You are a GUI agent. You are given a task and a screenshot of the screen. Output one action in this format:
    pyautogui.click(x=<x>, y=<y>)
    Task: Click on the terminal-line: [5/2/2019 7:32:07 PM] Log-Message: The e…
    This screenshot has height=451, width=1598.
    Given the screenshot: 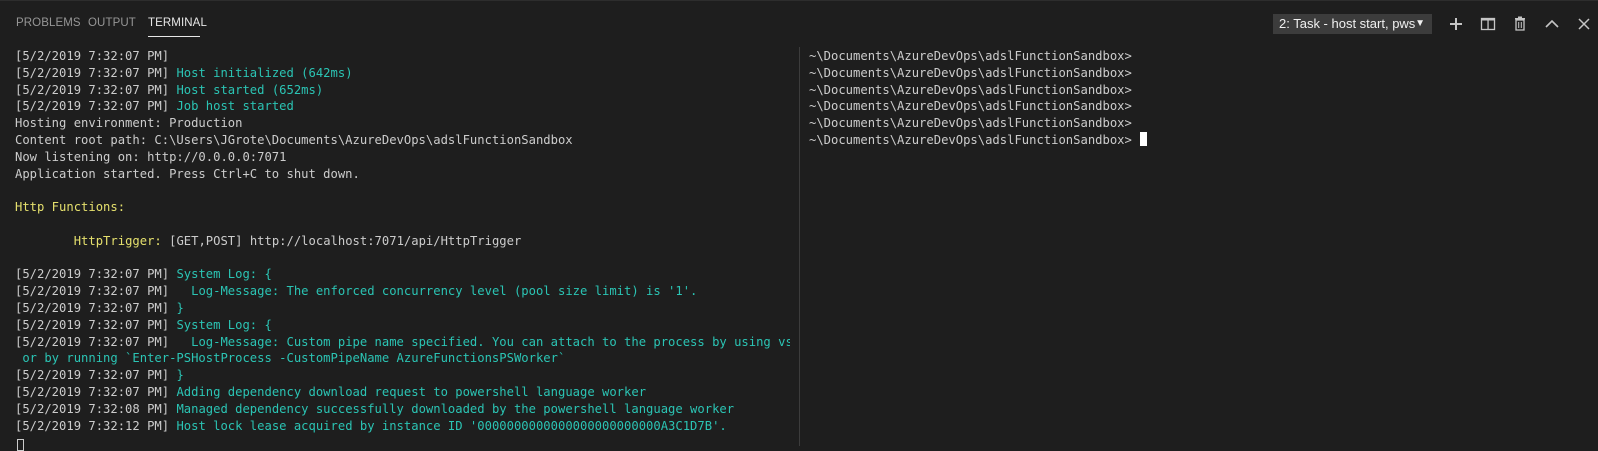 What is the action you would take?
    pyautogui.click(x=402, y=291)
    